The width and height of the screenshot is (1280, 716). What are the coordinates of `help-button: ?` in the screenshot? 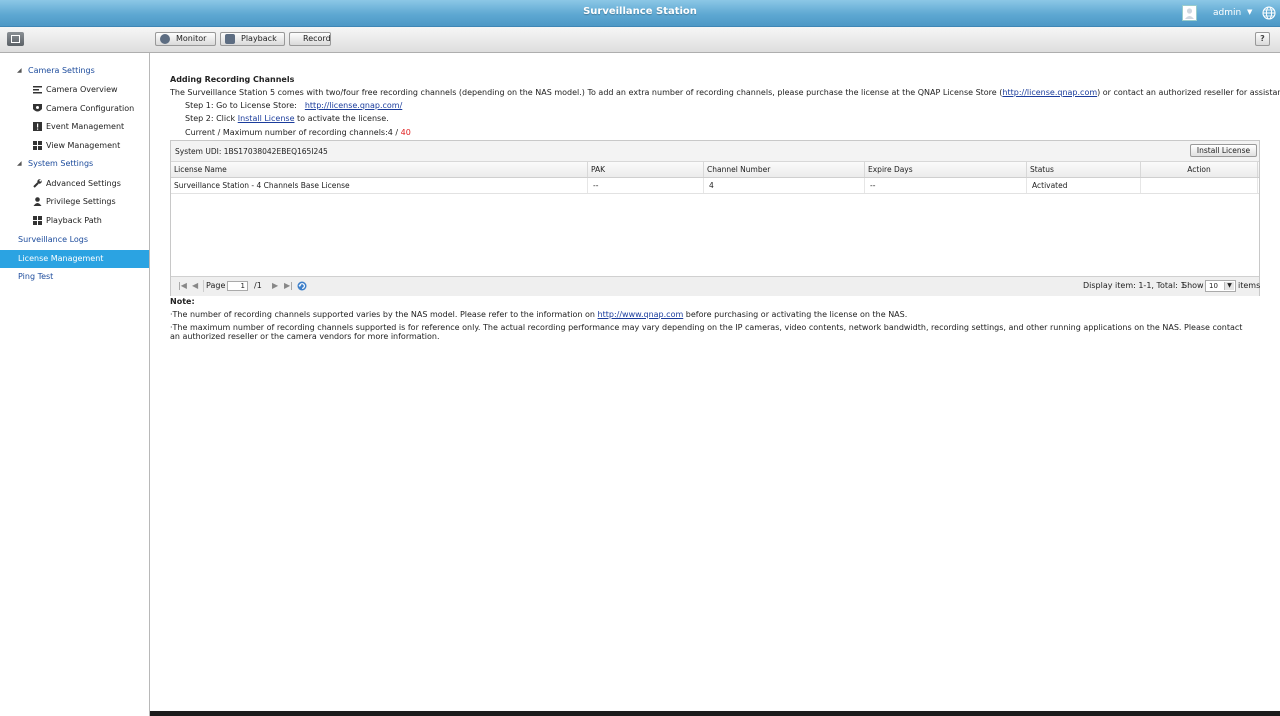 It's located at (1262, 39).